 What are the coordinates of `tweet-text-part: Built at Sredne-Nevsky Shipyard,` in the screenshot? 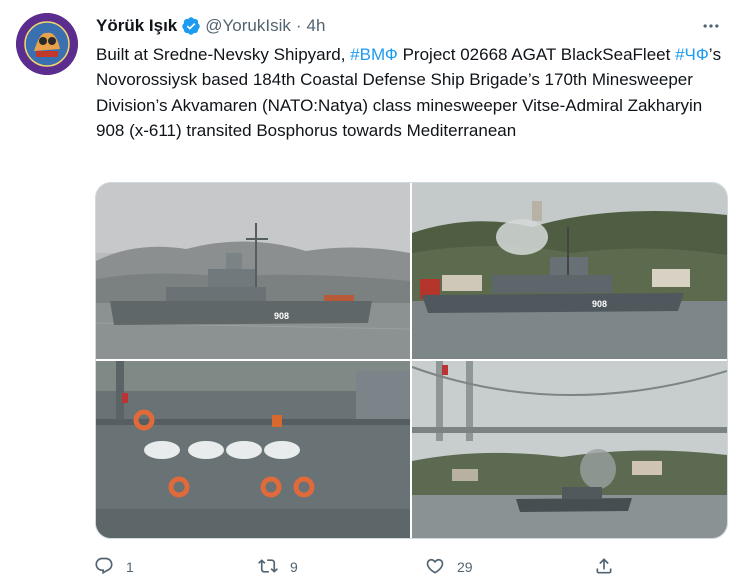 It's located at (223, 54).